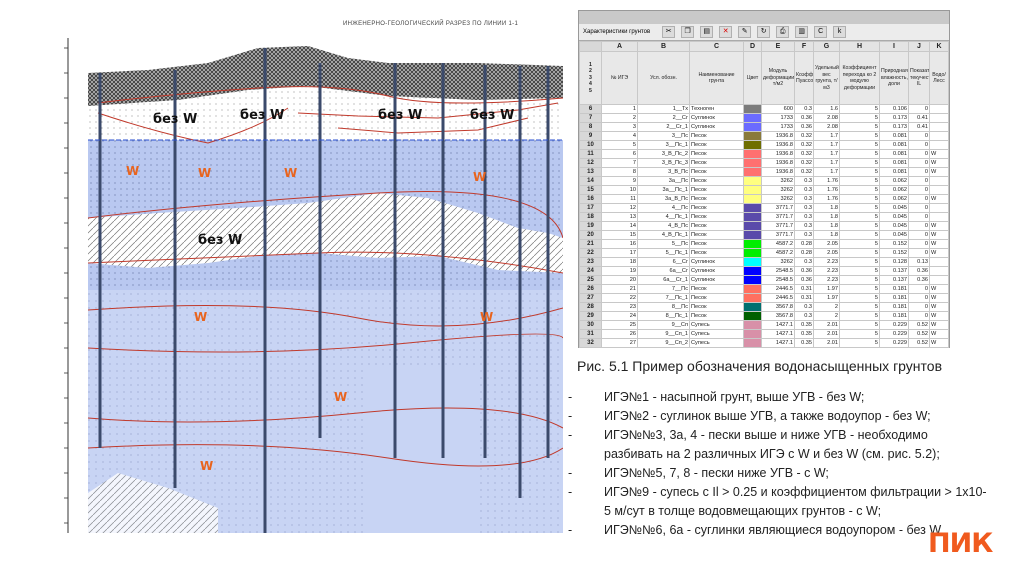 Image resolution: width=1024 pixels, height=574 pixels. What do you see at coordinates (804, 145) in the screenshot?
I see `cell-f: 0.32` at bounding box center [804, 145].